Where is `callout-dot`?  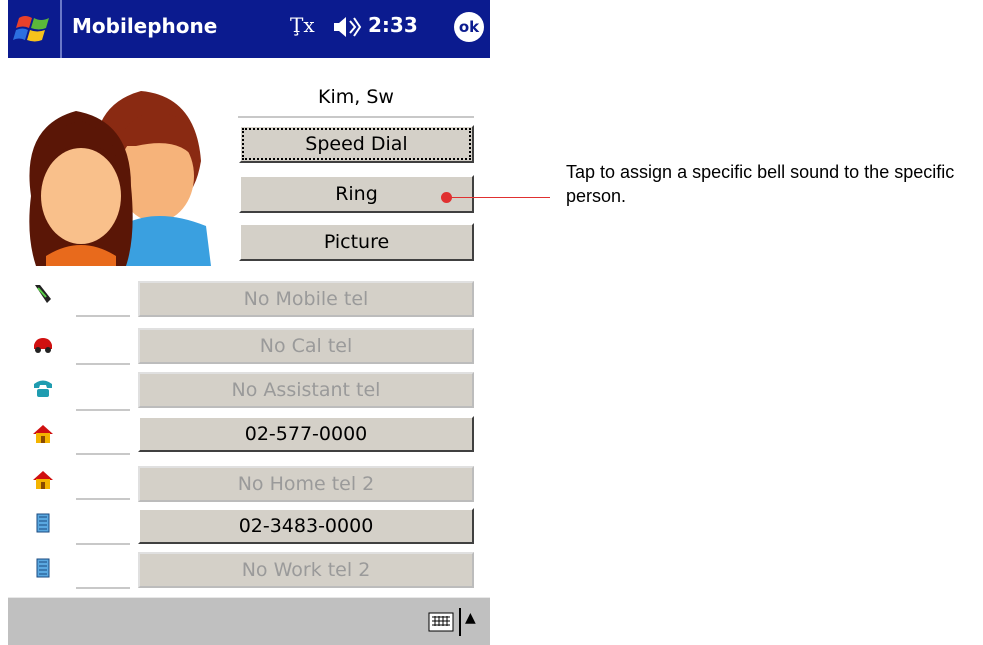 callout-dot is located at coordinates (446, 197).